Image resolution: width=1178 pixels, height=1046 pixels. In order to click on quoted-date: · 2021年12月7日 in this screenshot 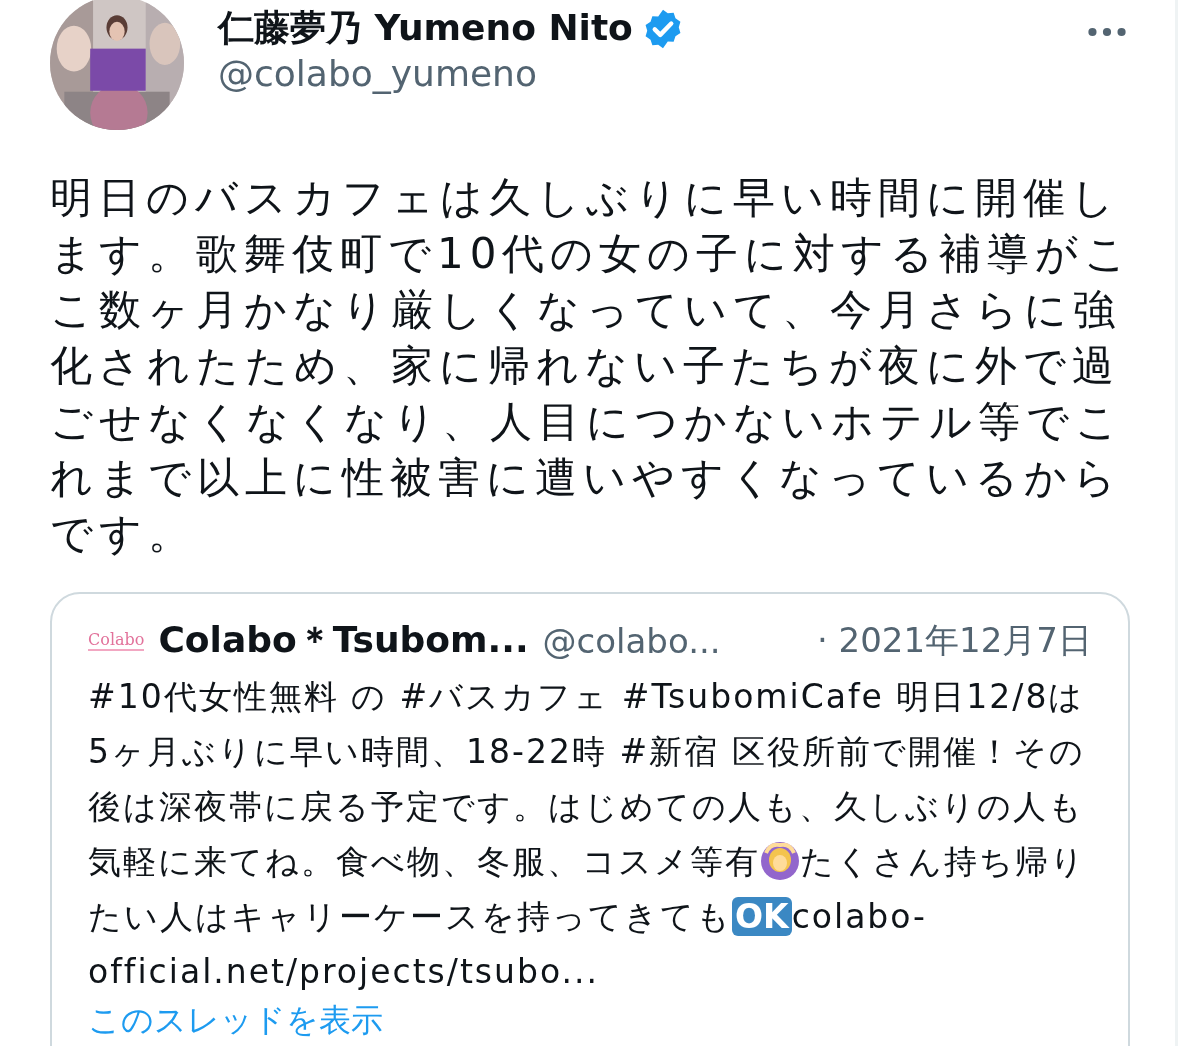, I will do `click(954, 640)`.